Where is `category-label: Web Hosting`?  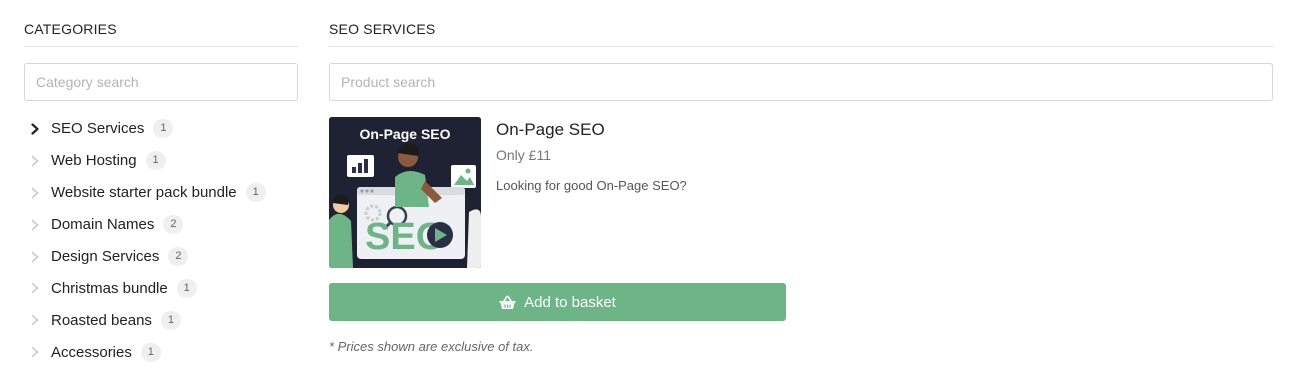
category-label: Web Hosting is located at coordinates (94, 160).